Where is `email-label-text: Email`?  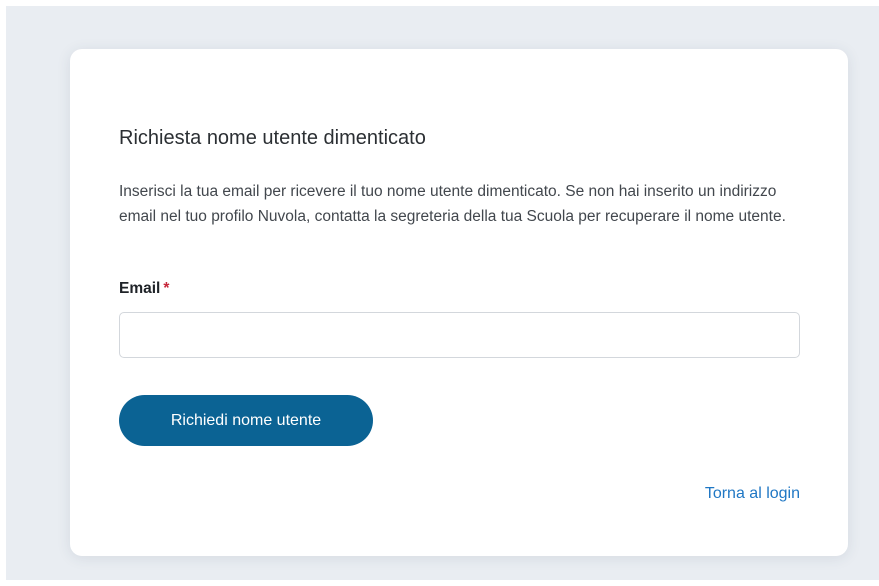 email-label-text: Email is located at coordinates (140, 288).